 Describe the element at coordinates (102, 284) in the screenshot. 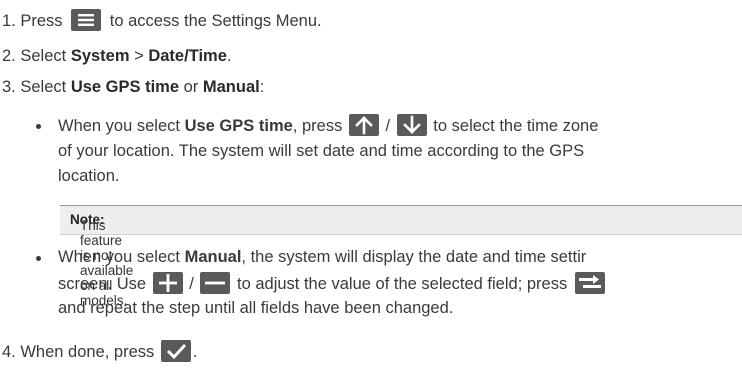

I see `bullet-text: screen. Use` at that location.